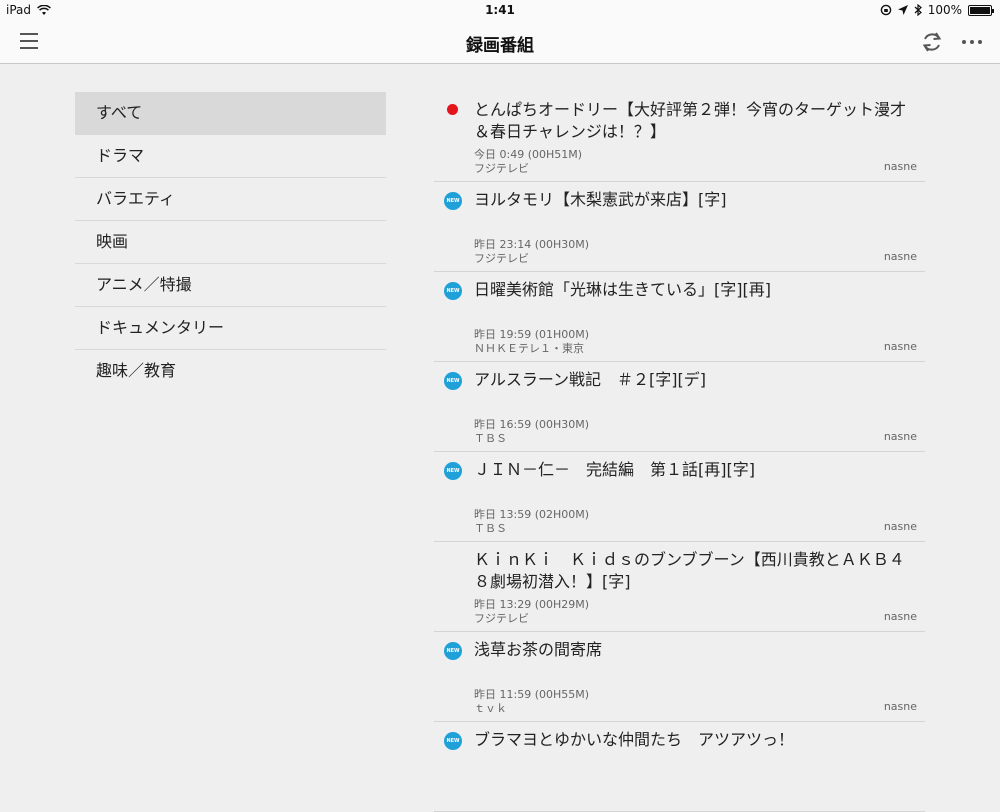 The width and height of the screenshot is (1000, 812). I want to click on sidebar-item-anime: アニメ／特撮, so click(230, 285).